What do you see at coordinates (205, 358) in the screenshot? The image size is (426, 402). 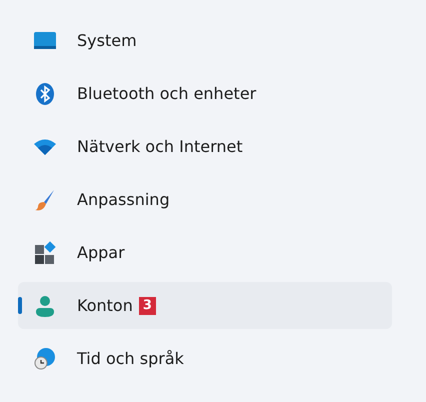 I see `sidebar-item: Tid och språk` at bounding box center [205, 358].